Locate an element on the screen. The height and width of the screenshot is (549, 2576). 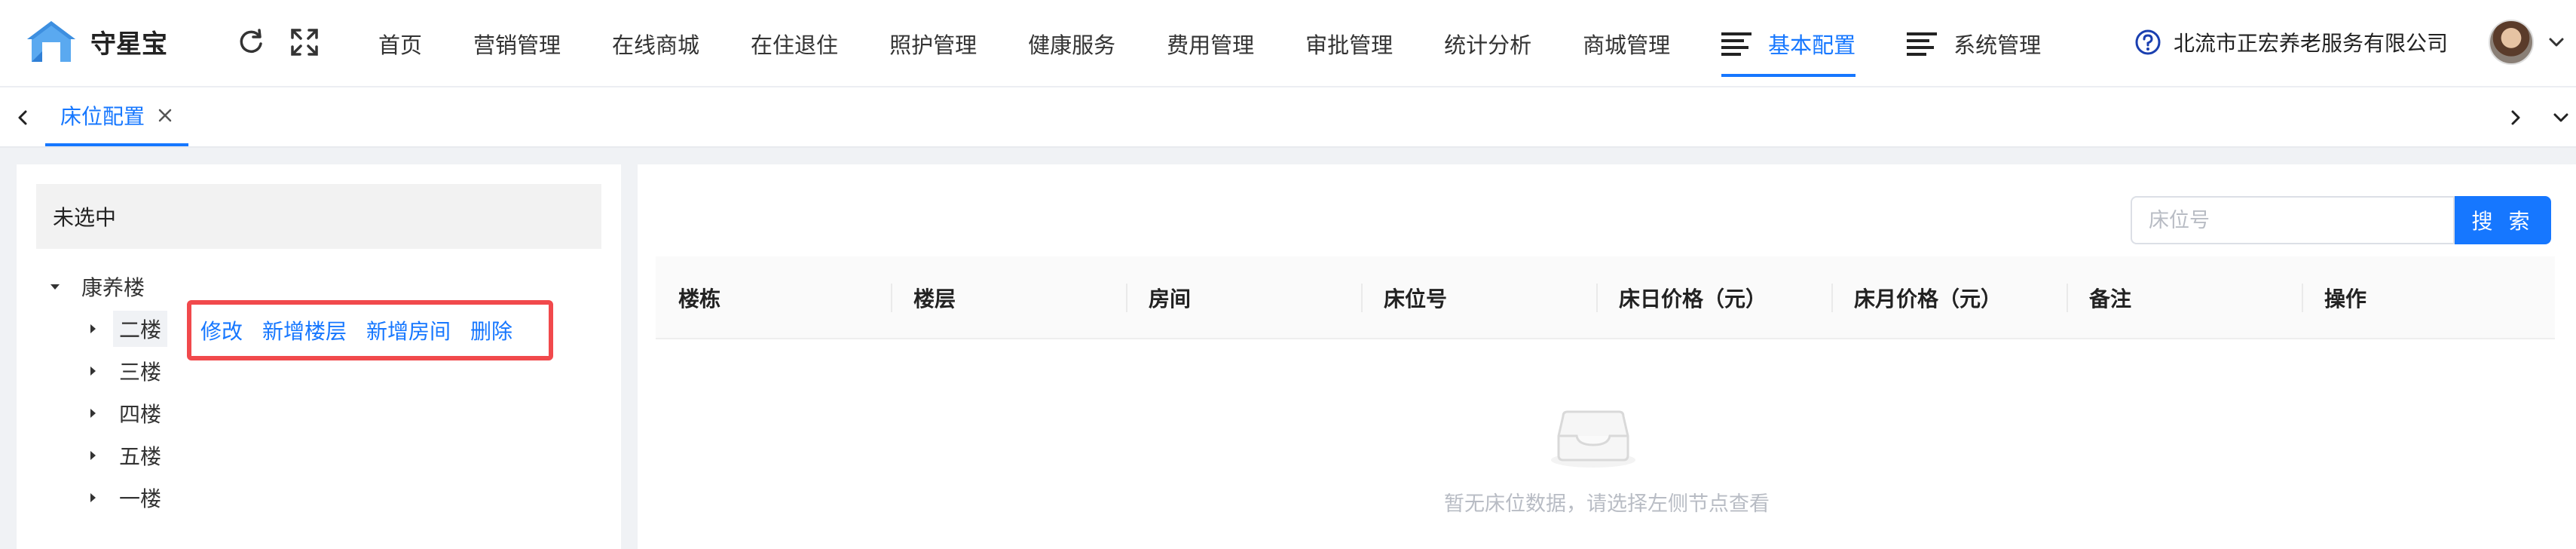
tree-node-floor: 四楼 is located at coordinates (127, 413).